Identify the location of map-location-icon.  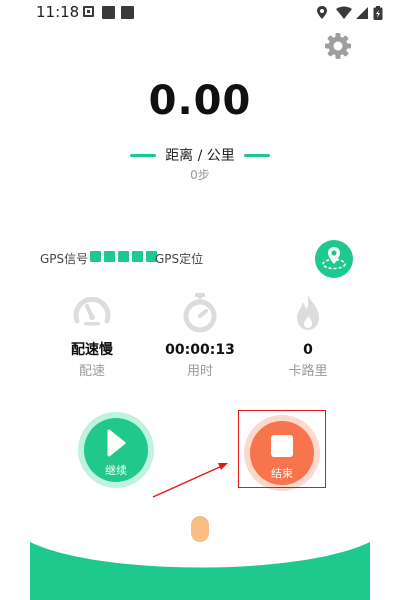
(334, 258).